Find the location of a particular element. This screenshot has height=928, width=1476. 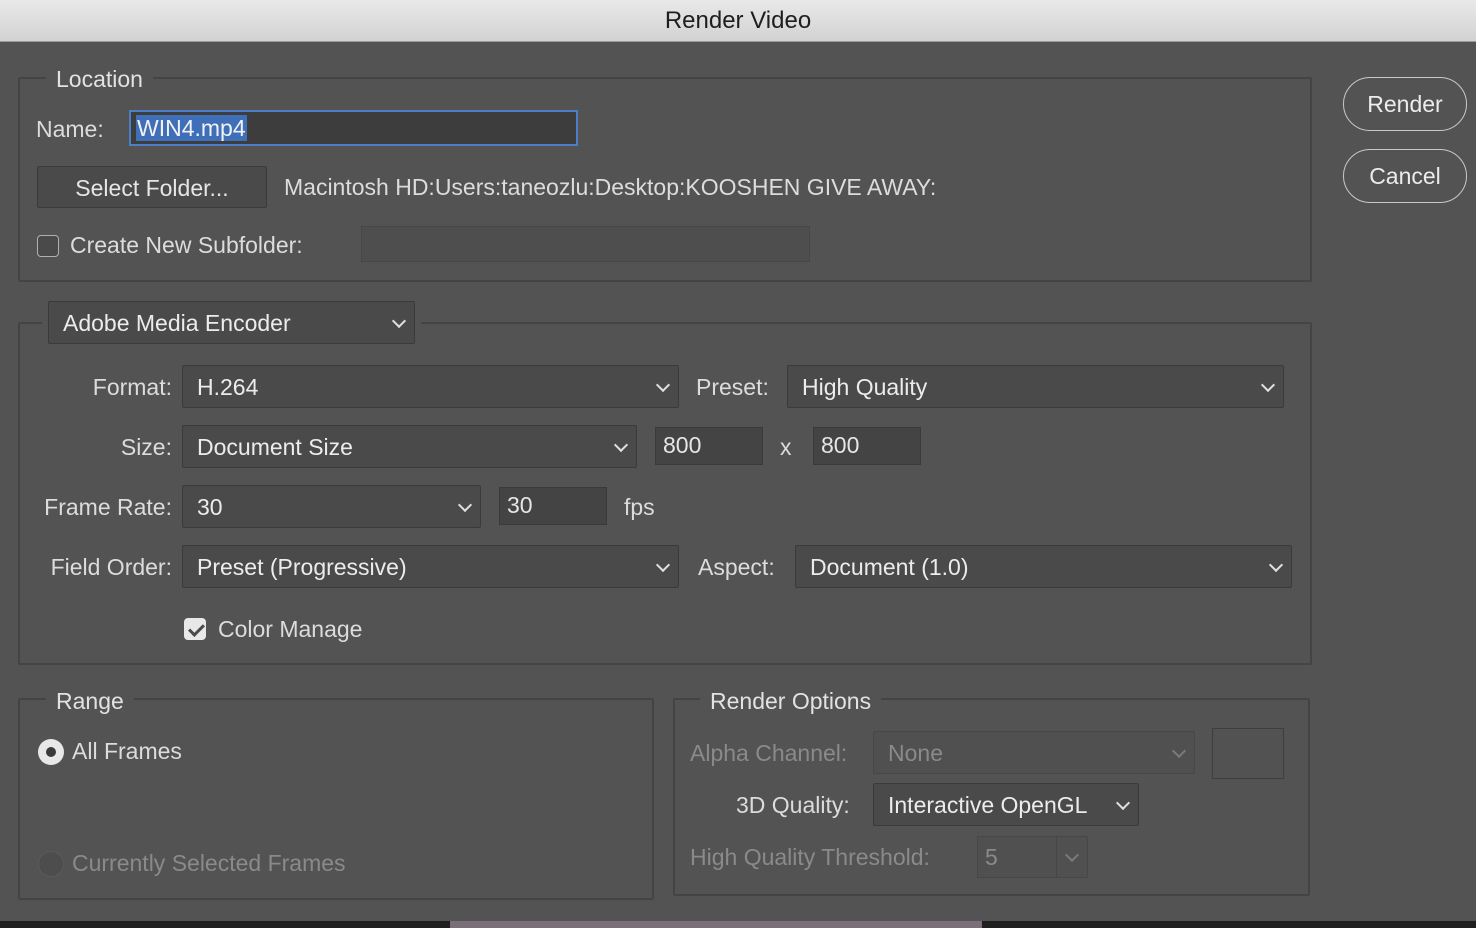

format-label: Format: is located at coordinates (132, 387).